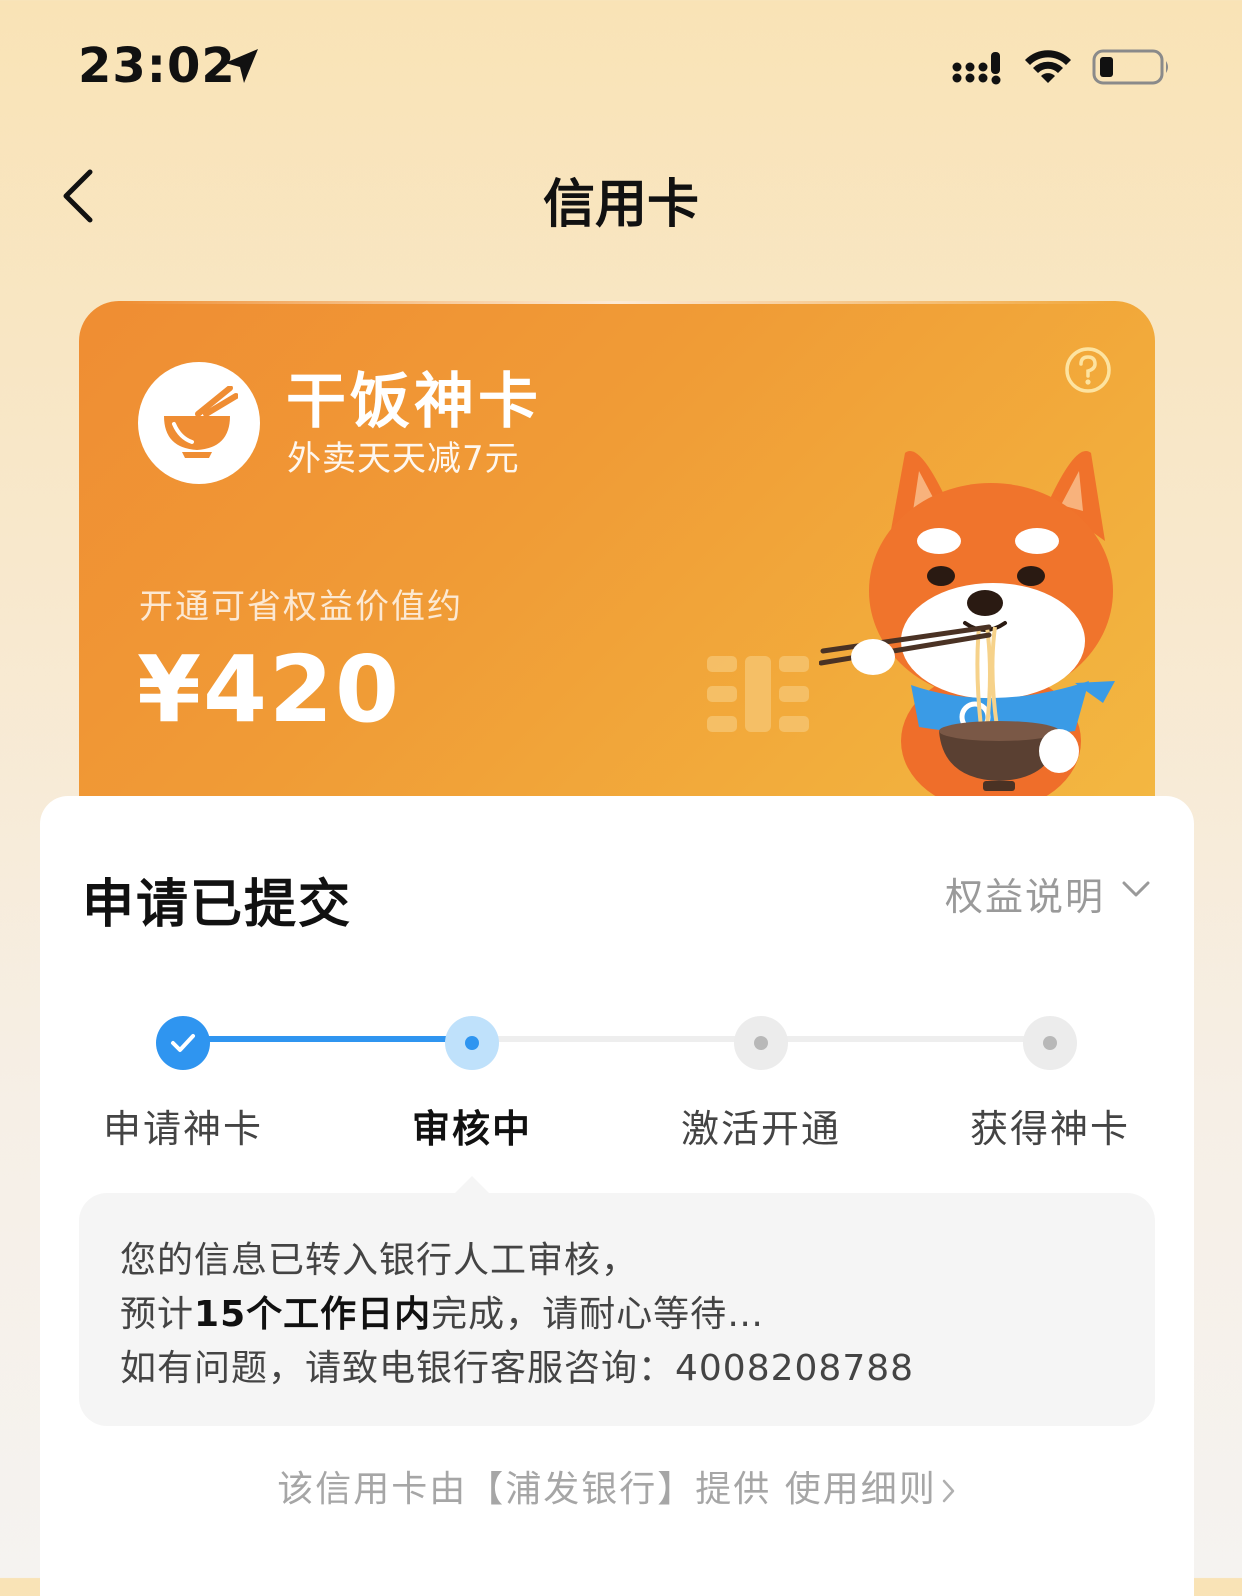 This screenshot has height=1596, width=1242. I want to click on step-label-obtain: 获得神卡, so click(1049, 1129).